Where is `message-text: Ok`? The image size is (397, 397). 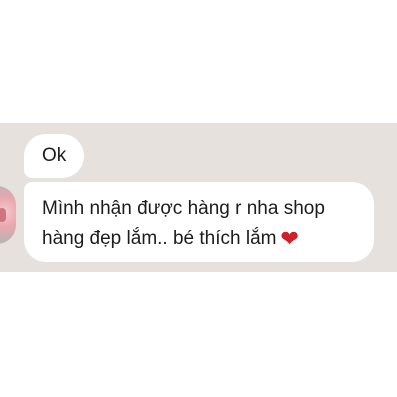 message-text: Ok is located at coordinates (54, 155).